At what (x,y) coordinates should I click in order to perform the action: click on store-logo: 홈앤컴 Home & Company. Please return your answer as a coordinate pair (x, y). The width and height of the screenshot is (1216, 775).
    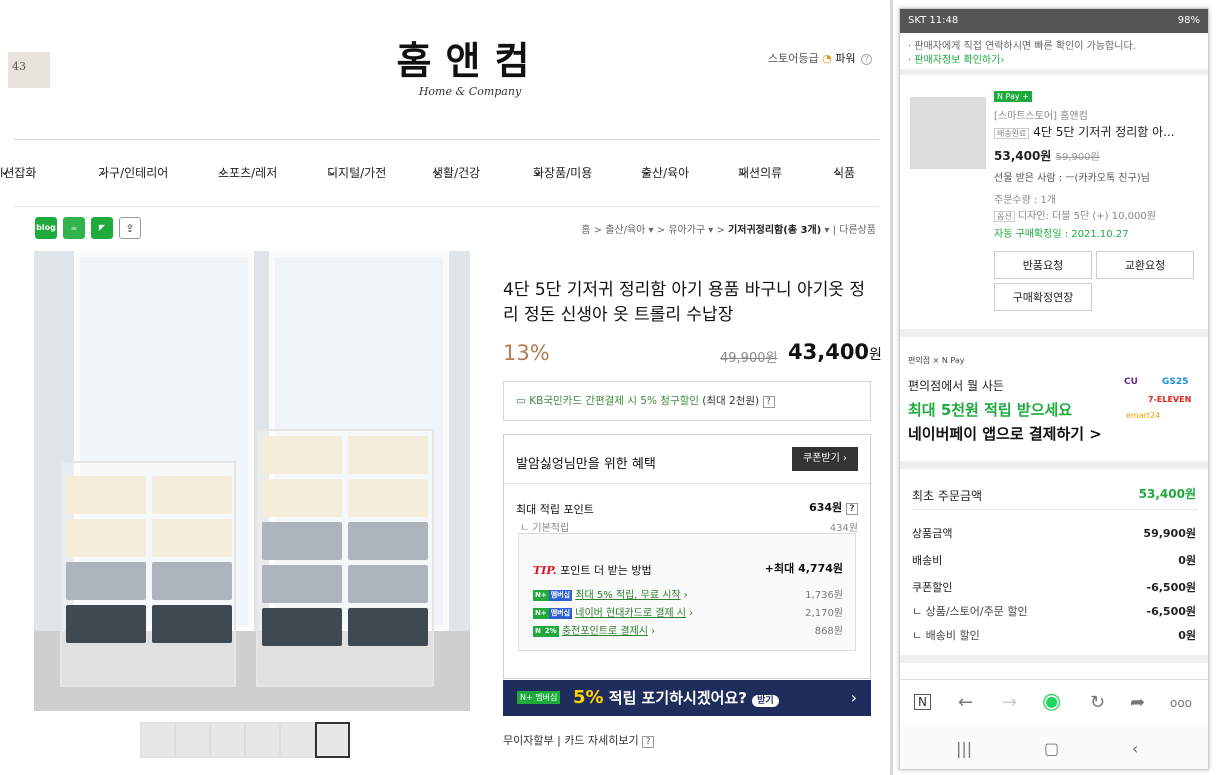
    Looking at the image, I should click on (470, 64).